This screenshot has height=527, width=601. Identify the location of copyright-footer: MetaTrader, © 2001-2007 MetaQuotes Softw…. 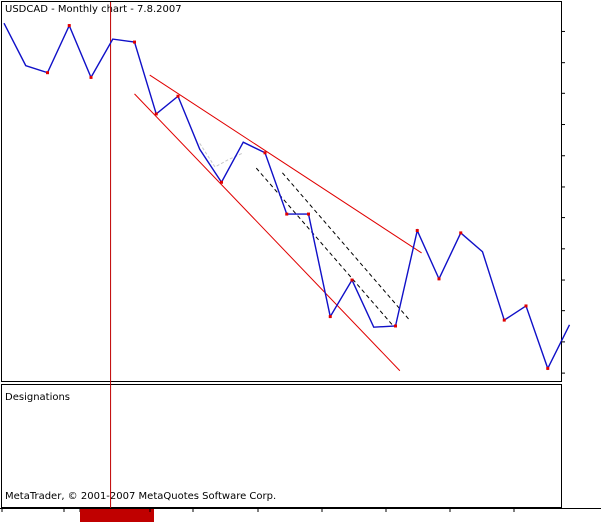
(140, 496).